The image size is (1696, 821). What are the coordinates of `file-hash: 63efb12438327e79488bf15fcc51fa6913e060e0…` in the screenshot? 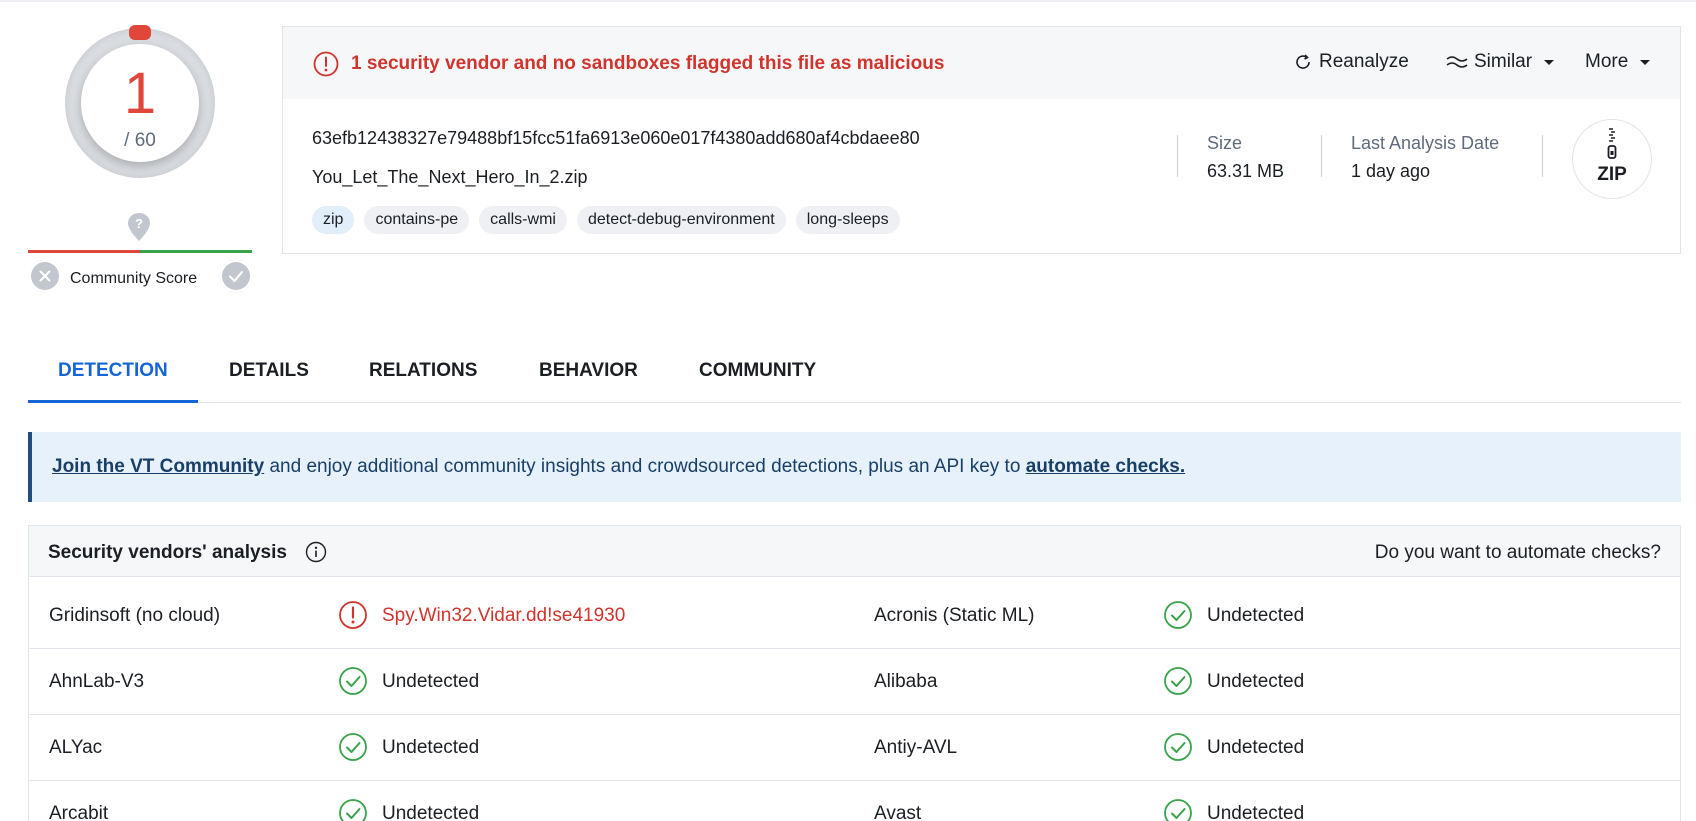 It's located at (616, 138).